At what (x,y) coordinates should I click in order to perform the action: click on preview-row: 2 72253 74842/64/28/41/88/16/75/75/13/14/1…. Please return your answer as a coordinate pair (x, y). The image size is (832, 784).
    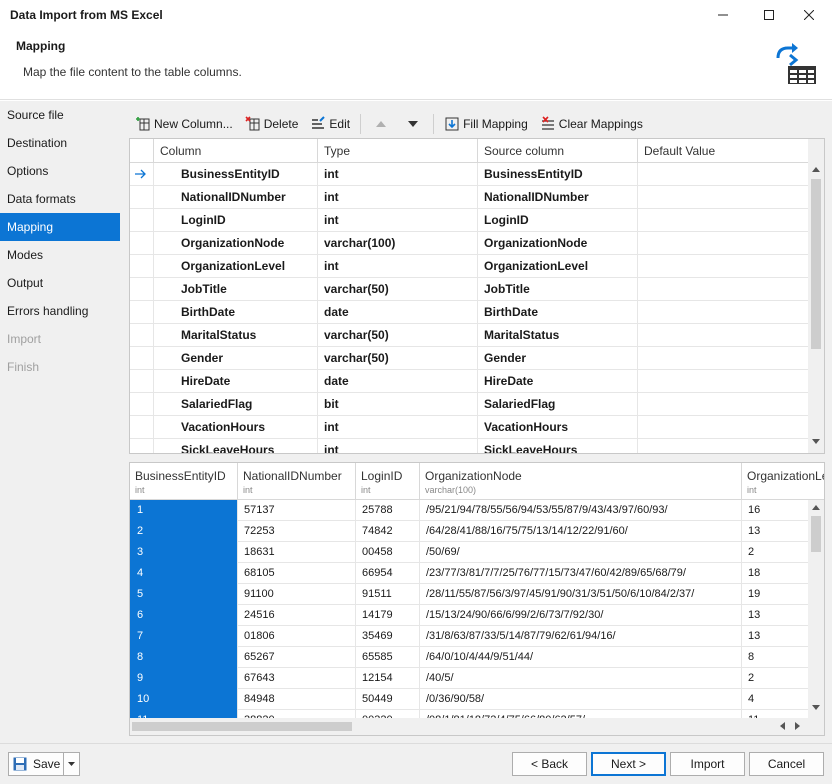
    Looking at the image, I should click on (477, 531).